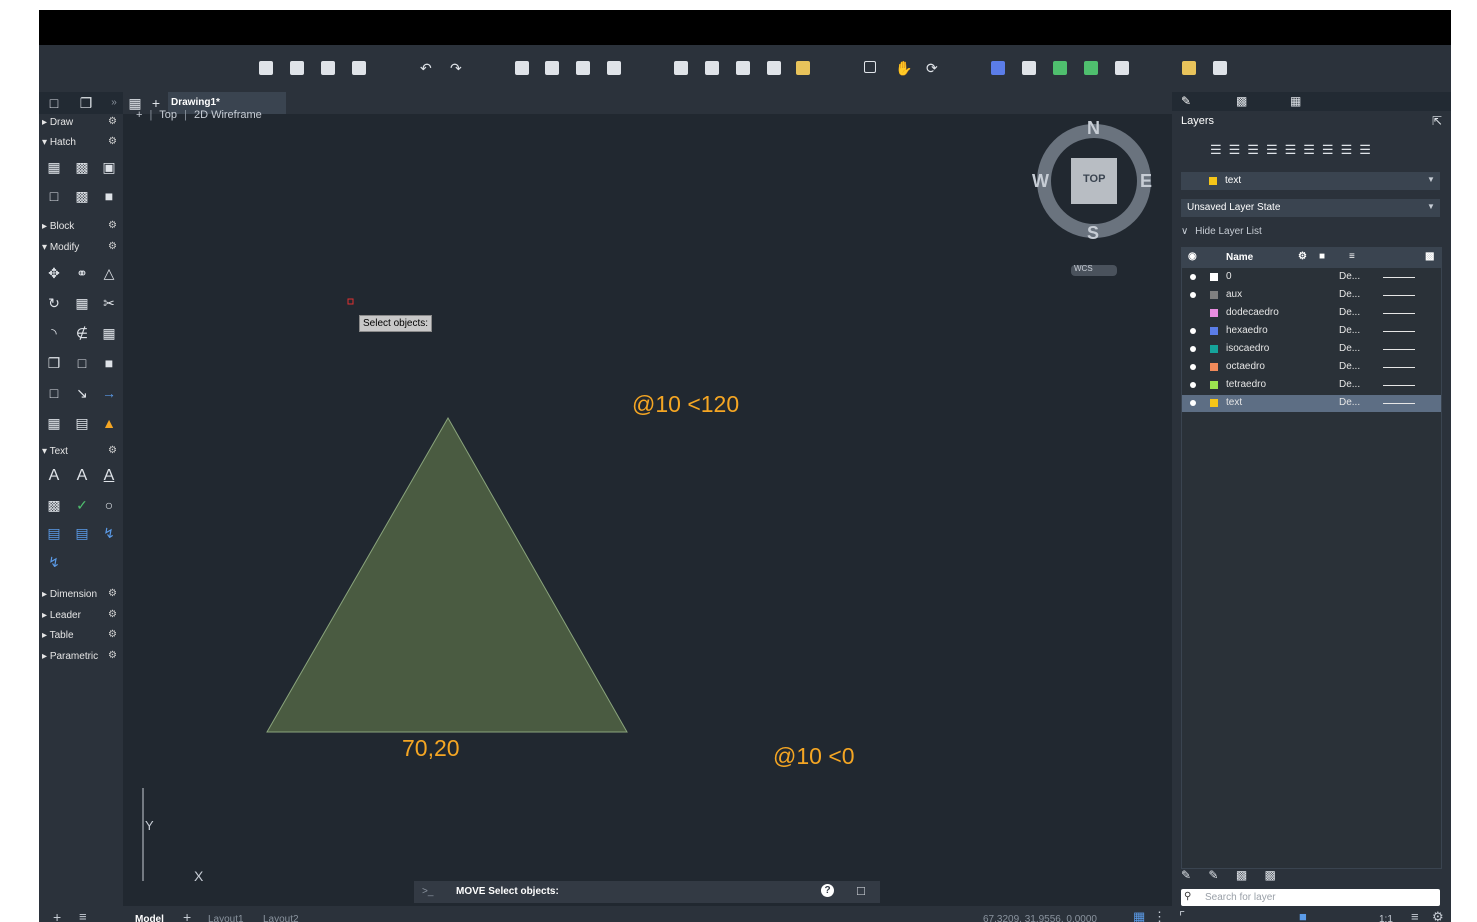 This screenshot has height=922, width=1477. I want to click on break-icon: ↘, so click(82, 393).